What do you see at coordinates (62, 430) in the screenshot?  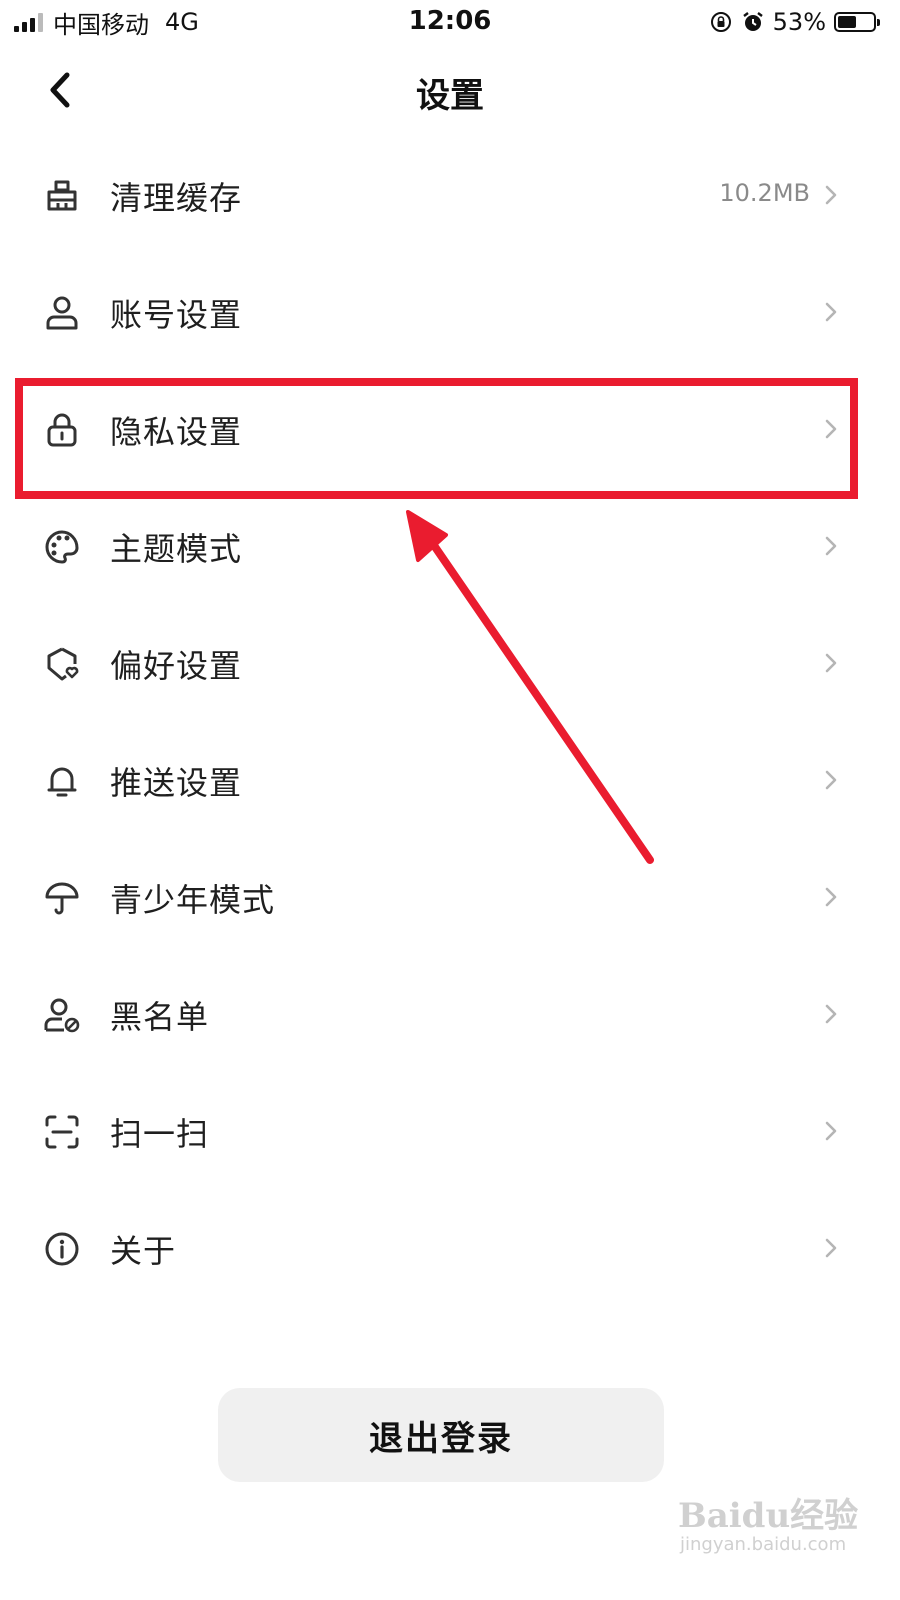 I see `lock-icon` at bounding box center [62, 430].